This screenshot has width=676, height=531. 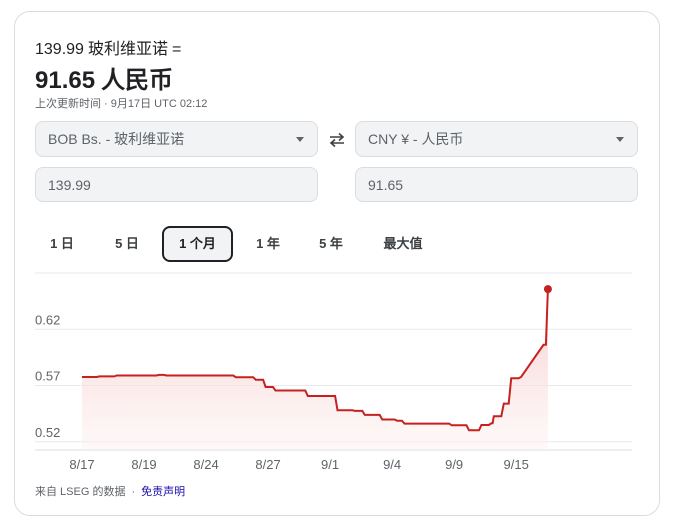 I want to click on from-currency-select: BOB Bs. - 玻利维亚诺, so click(x=176, y=139).